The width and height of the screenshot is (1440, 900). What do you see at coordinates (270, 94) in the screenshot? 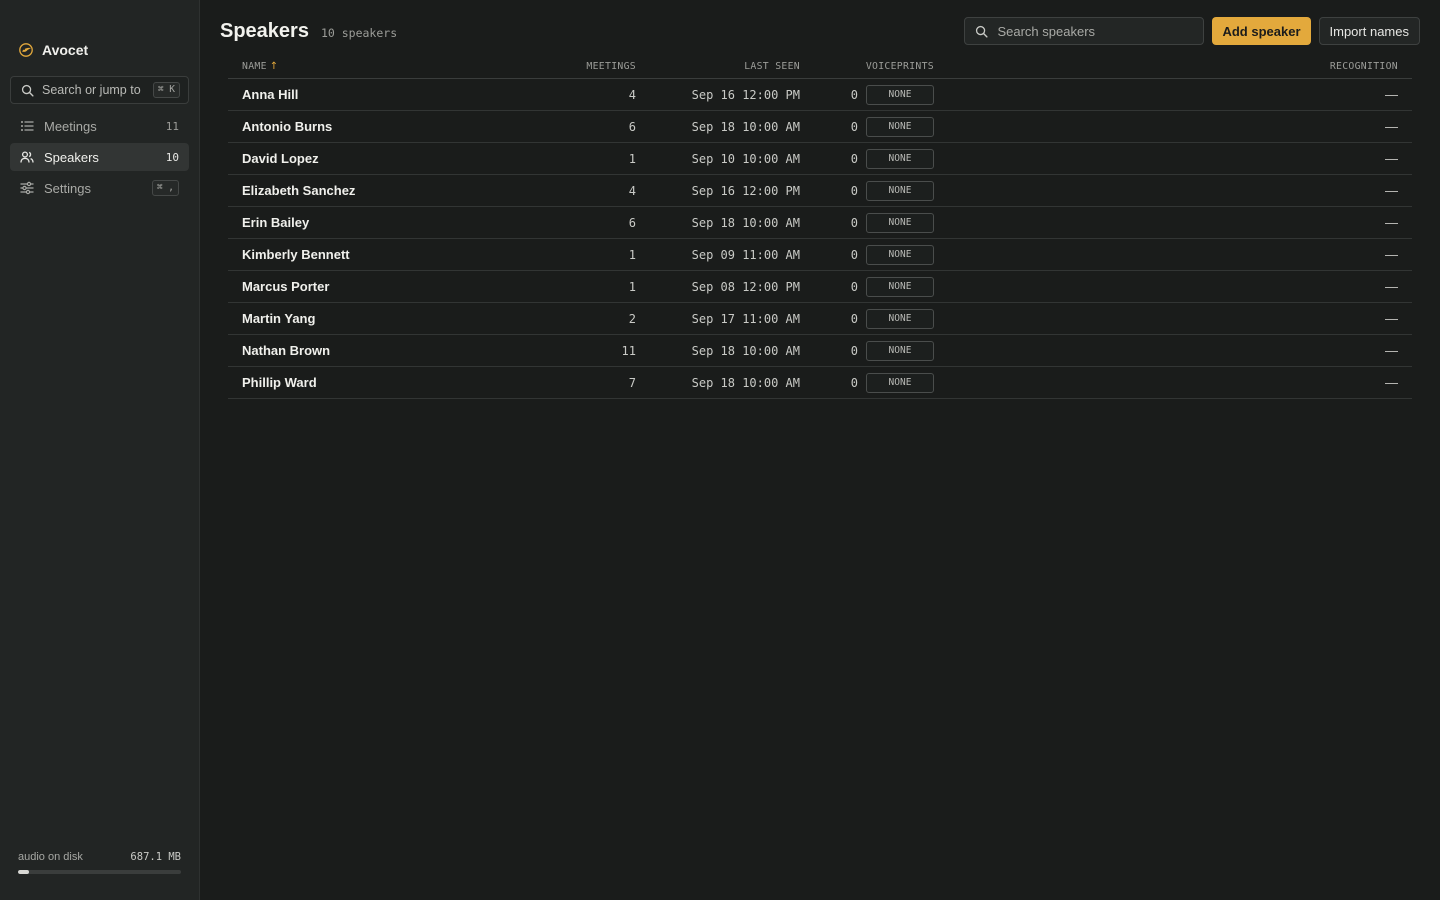
I see `speaker-name: Anna Hill` at bounding box center [270, 94].